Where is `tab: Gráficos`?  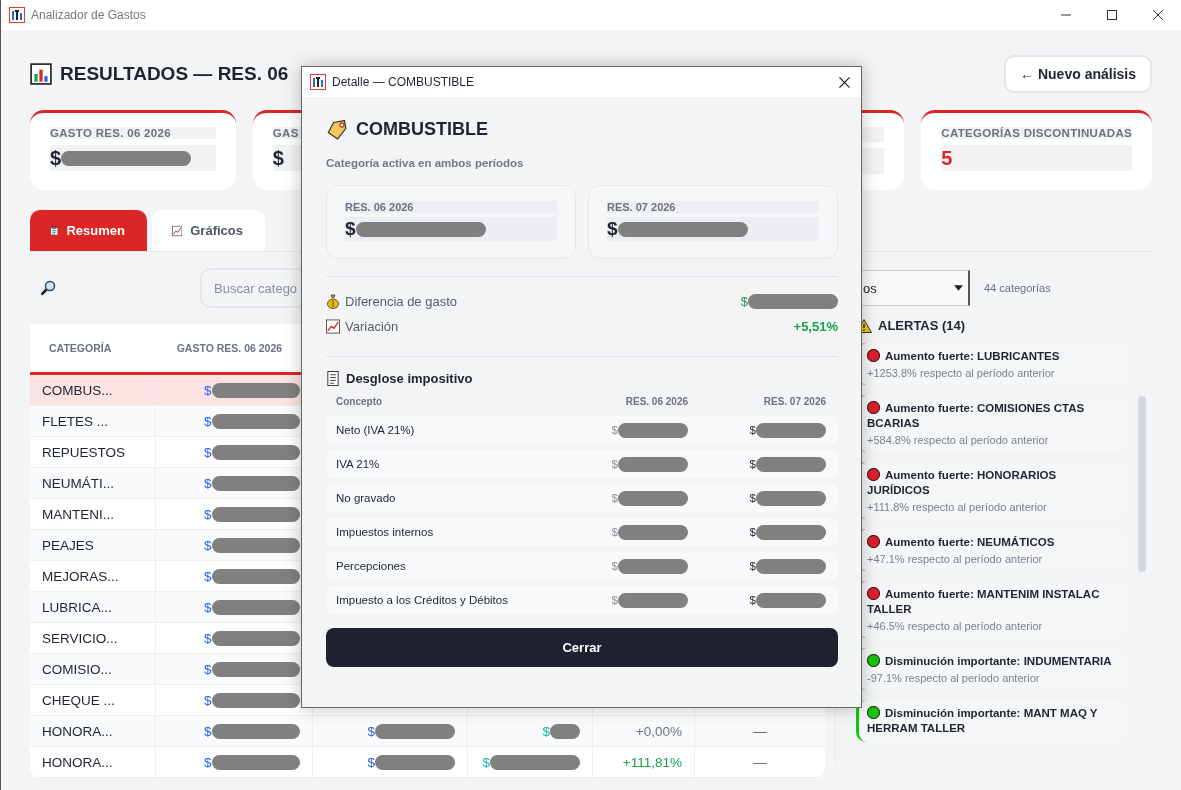 tab: Gráficos is located at coordinates (208, 230).